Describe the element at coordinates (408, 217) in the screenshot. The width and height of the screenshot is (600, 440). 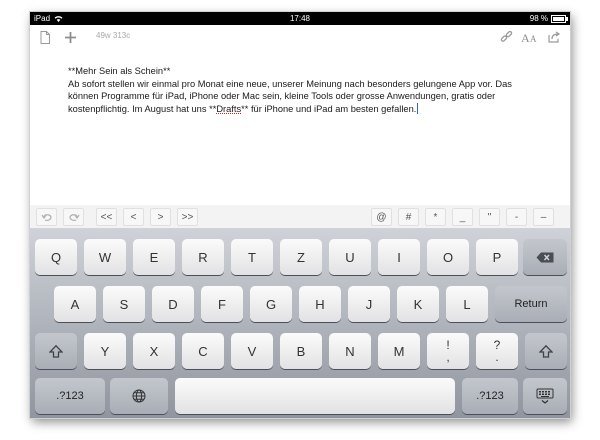
I see `hash-symbol-key: #` at that location.